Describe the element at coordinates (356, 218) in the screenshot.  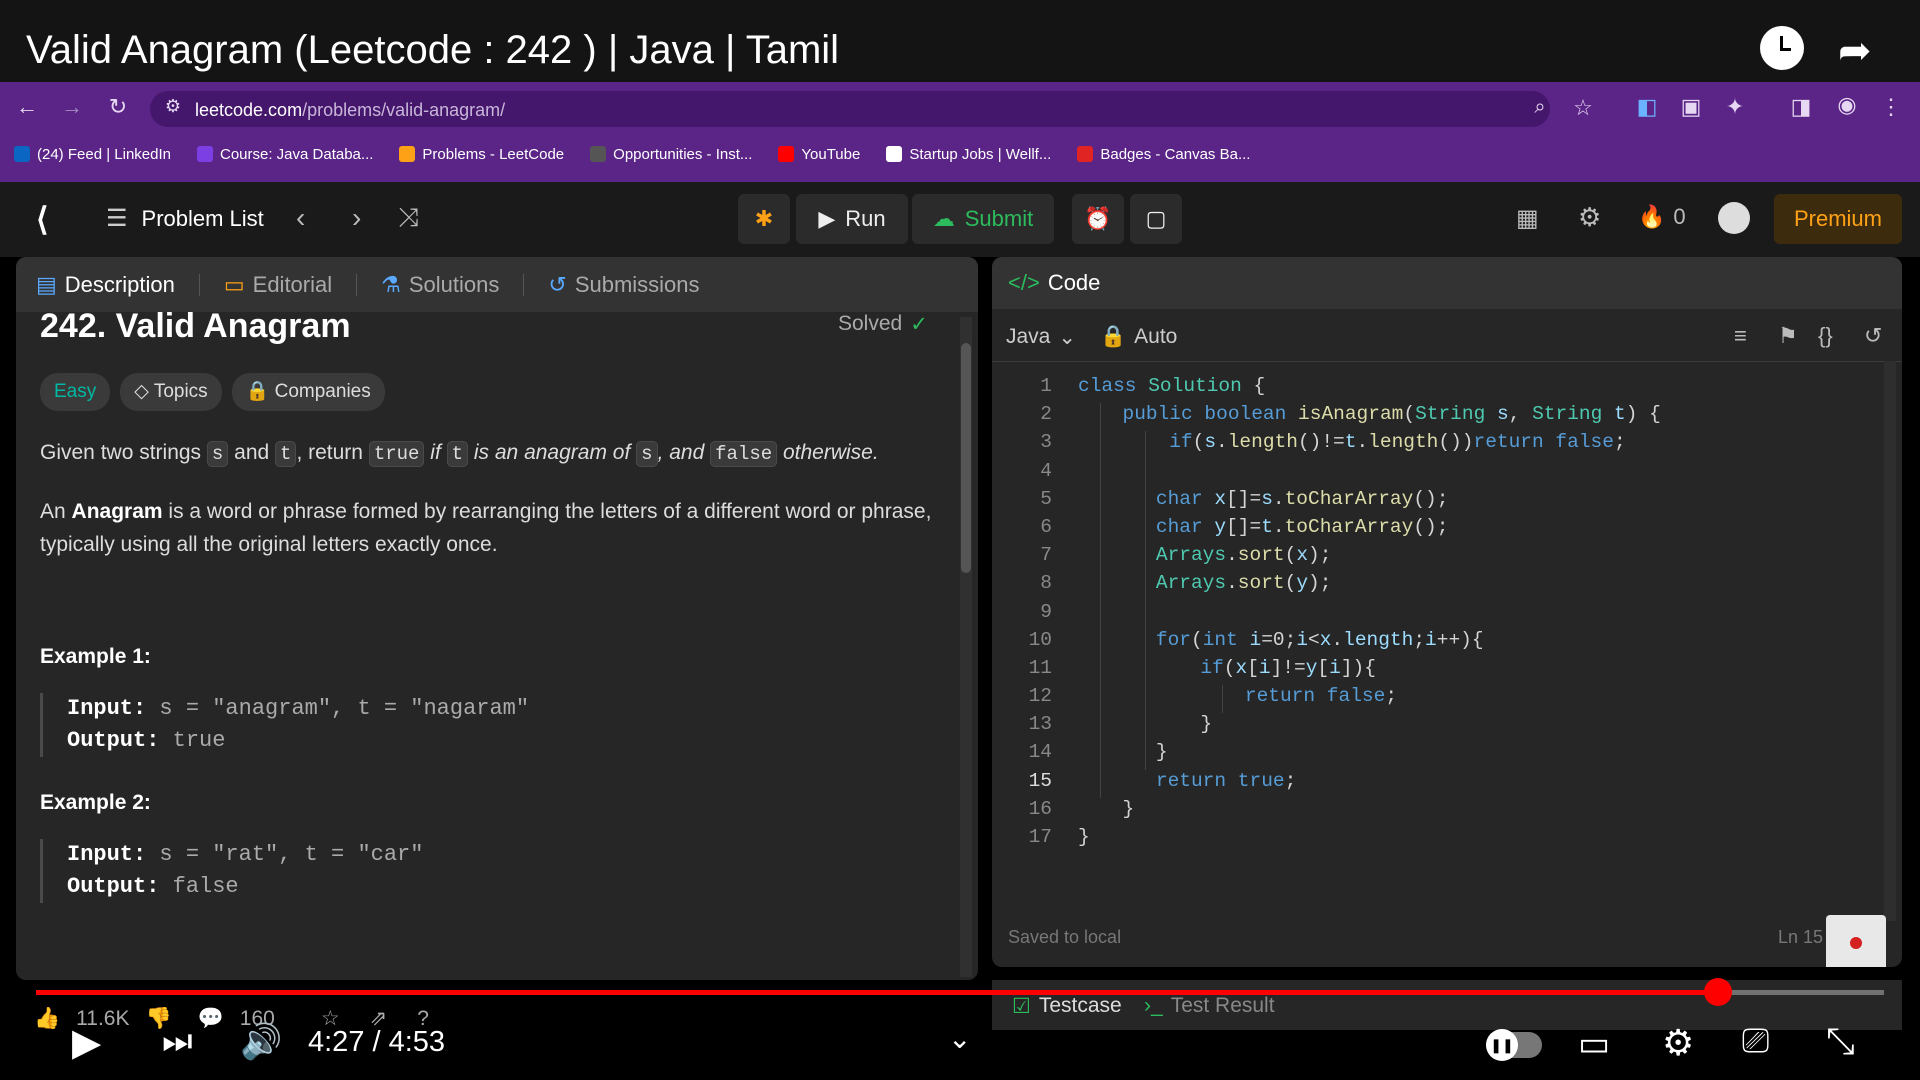
I see `next-problem-icon: ›` at that location.